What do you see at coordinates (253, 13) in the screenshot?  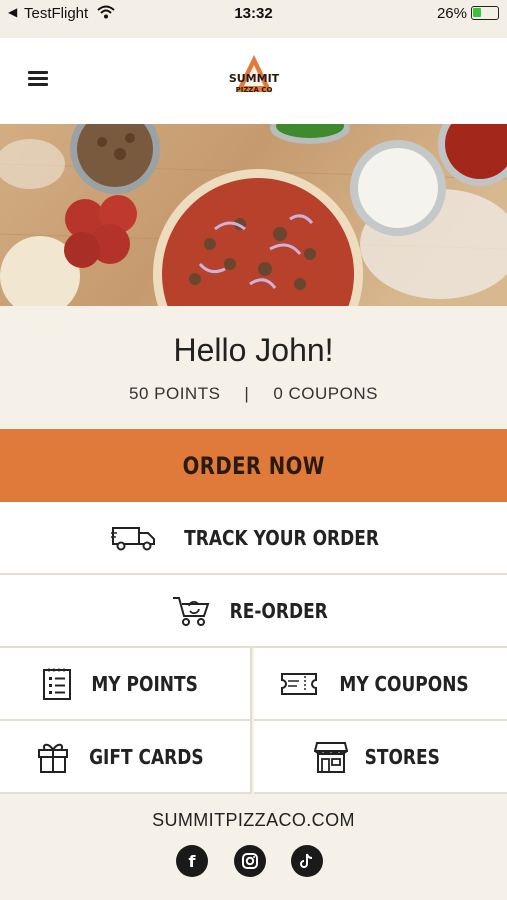 I see `clock: 13:32` at bounding box center [253, 13].